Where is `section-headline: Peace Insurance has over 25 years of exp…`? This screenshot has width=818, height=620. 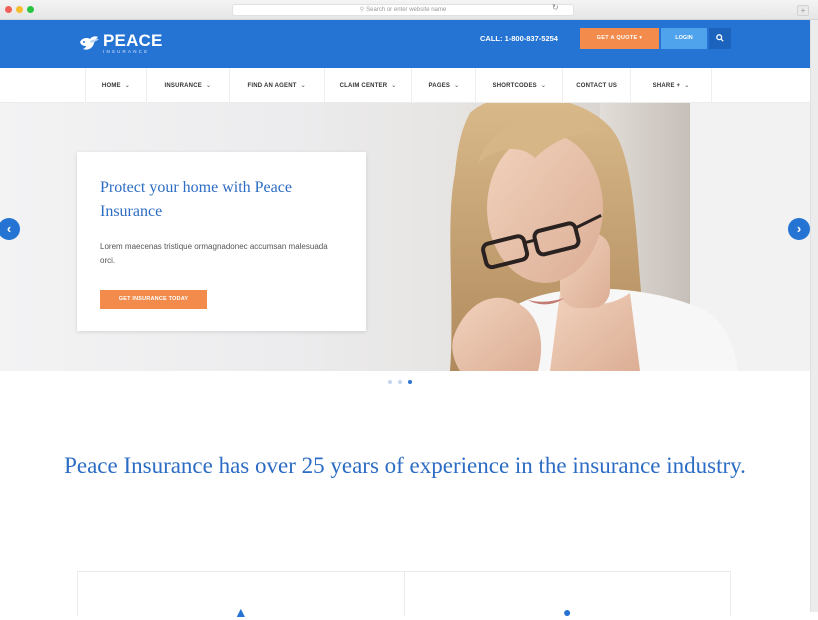
section-headline: Peace Insurance has over 25 years of exp… is located at coordinates (405, 465).